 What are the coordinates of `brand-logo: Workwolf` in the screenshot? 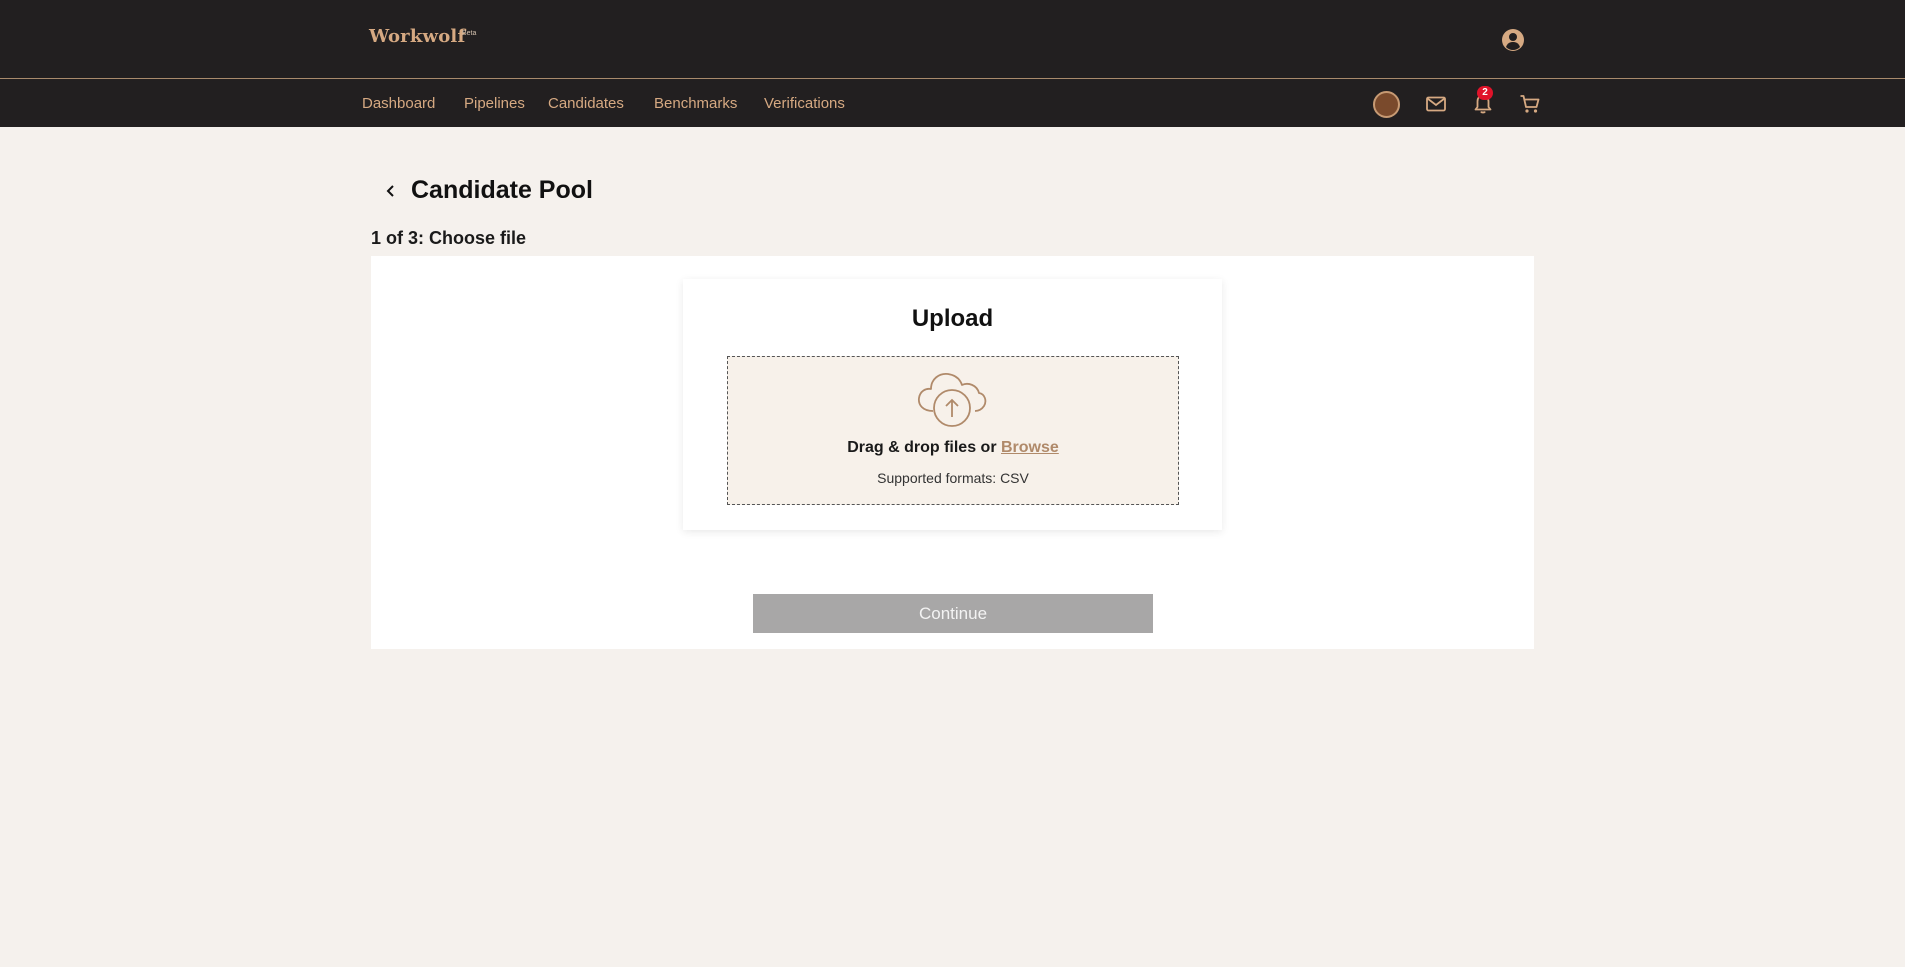 It's located at (417, 36).